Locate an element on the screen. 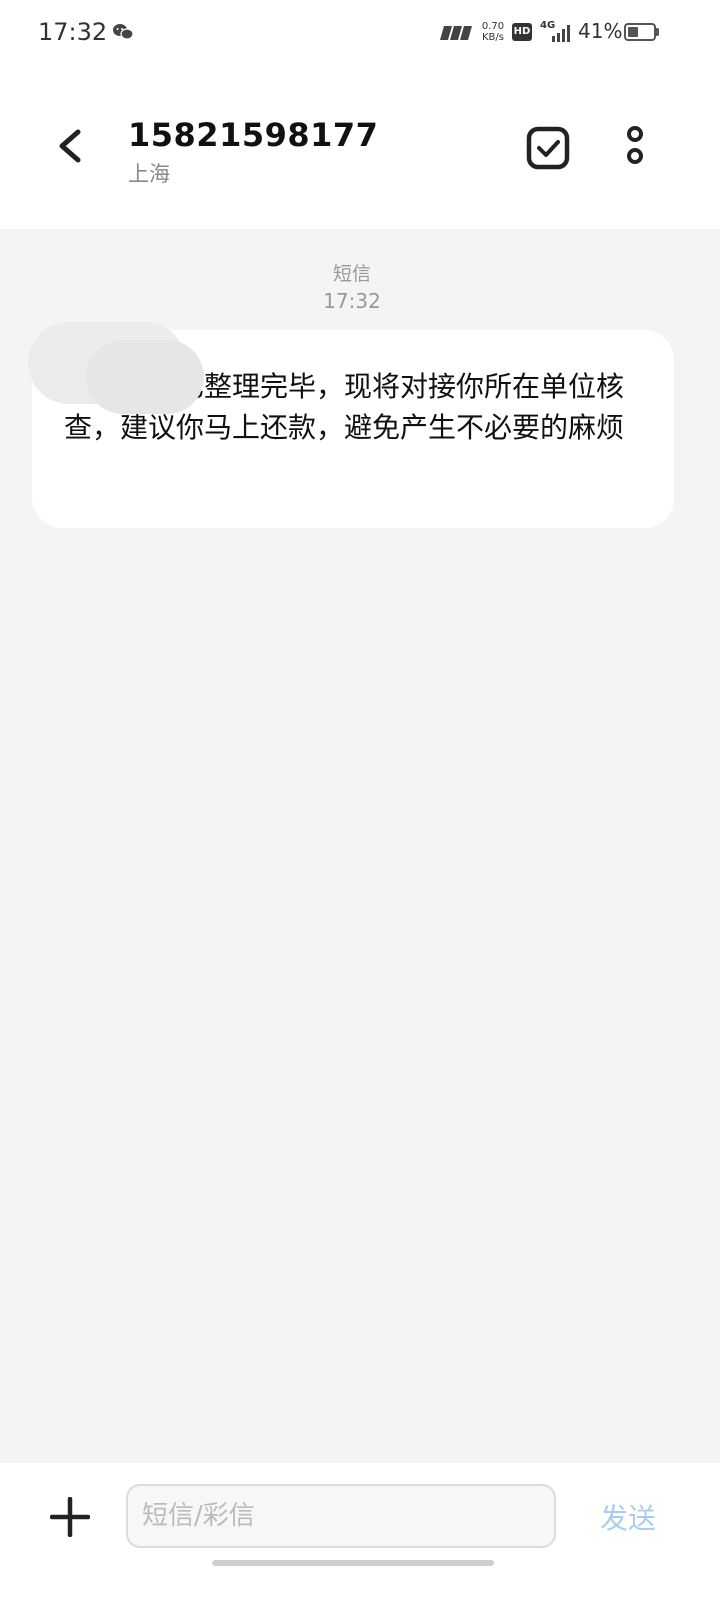  checkbox-icon is located at coordinates (548, 148).